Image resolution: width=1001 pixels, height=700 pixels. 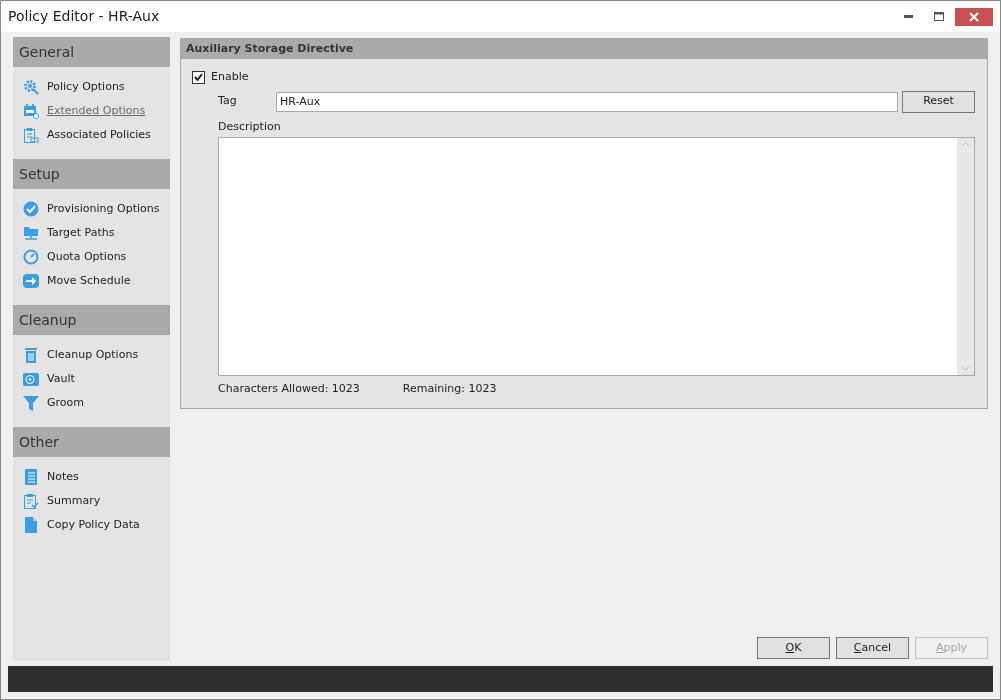 What do you see at coordinates (965, 256) in the screenshot?
I see `scrollbar` at bounding box center [965, 256].